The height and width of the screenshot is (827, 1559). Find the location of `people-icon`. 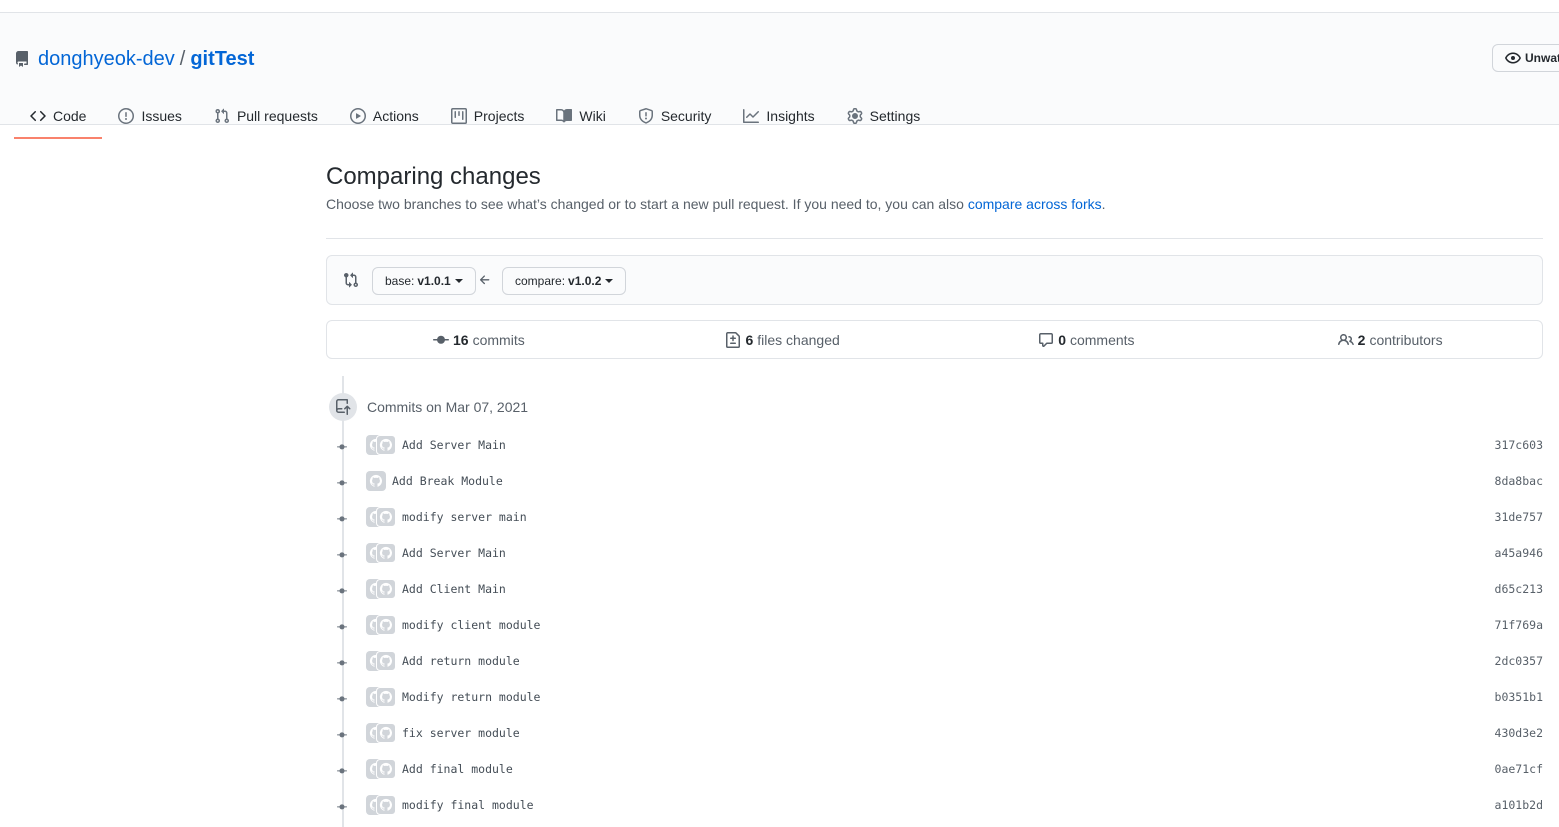

people-icon is located at coordinates (1345, 339).